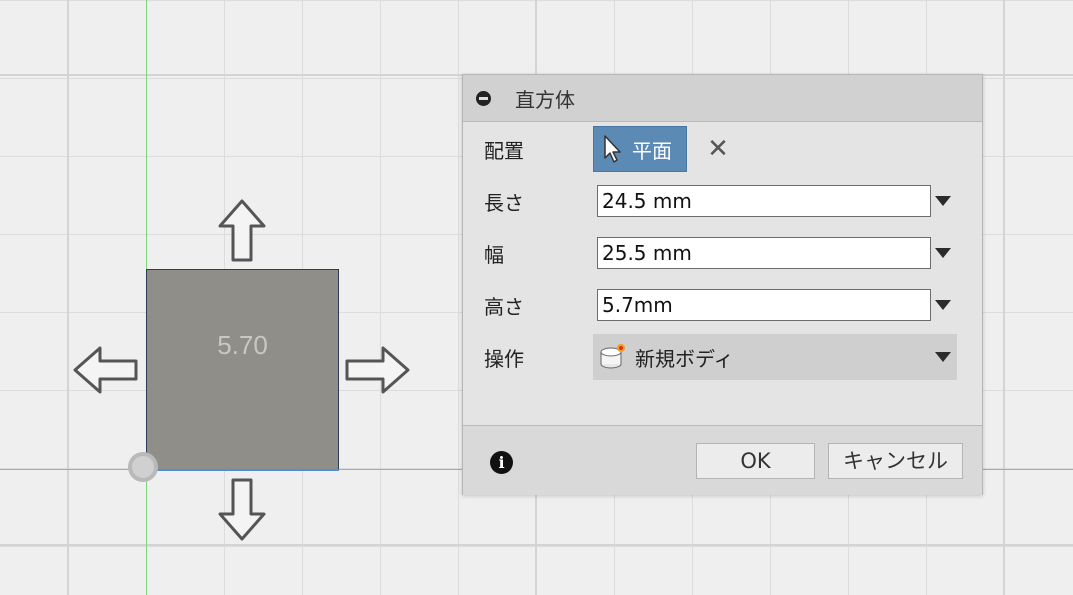 The width and height of the screenshot is (1073, 595). What do you see at coordinates (504, 202) in the screenshot?
I see `length-label: 長さ` at bounding box center [504, 202].